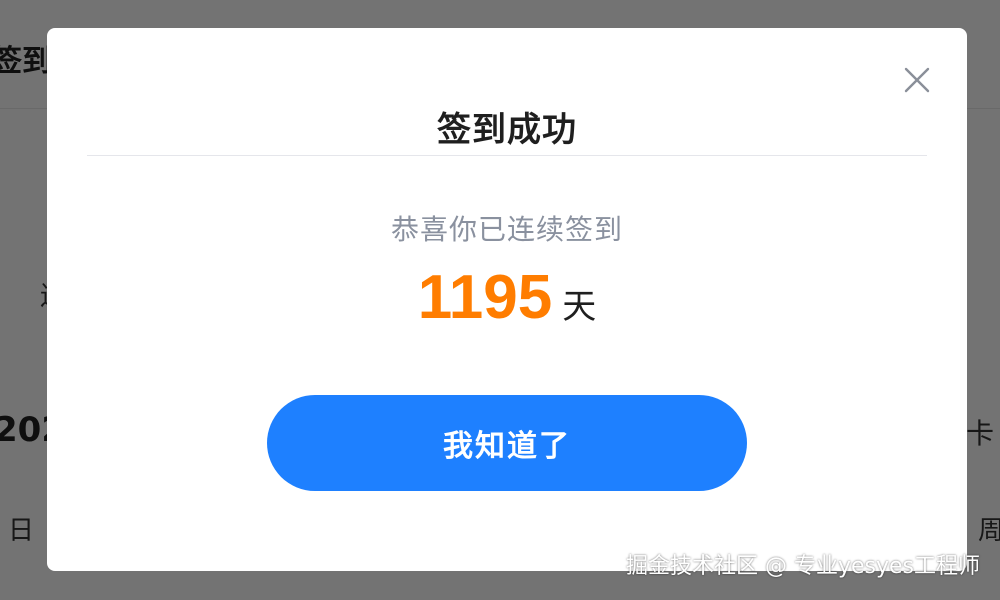  Describe the element at coordinates (579, 307) in the screenshot. I see `streak-days-unit: 天` at that location.